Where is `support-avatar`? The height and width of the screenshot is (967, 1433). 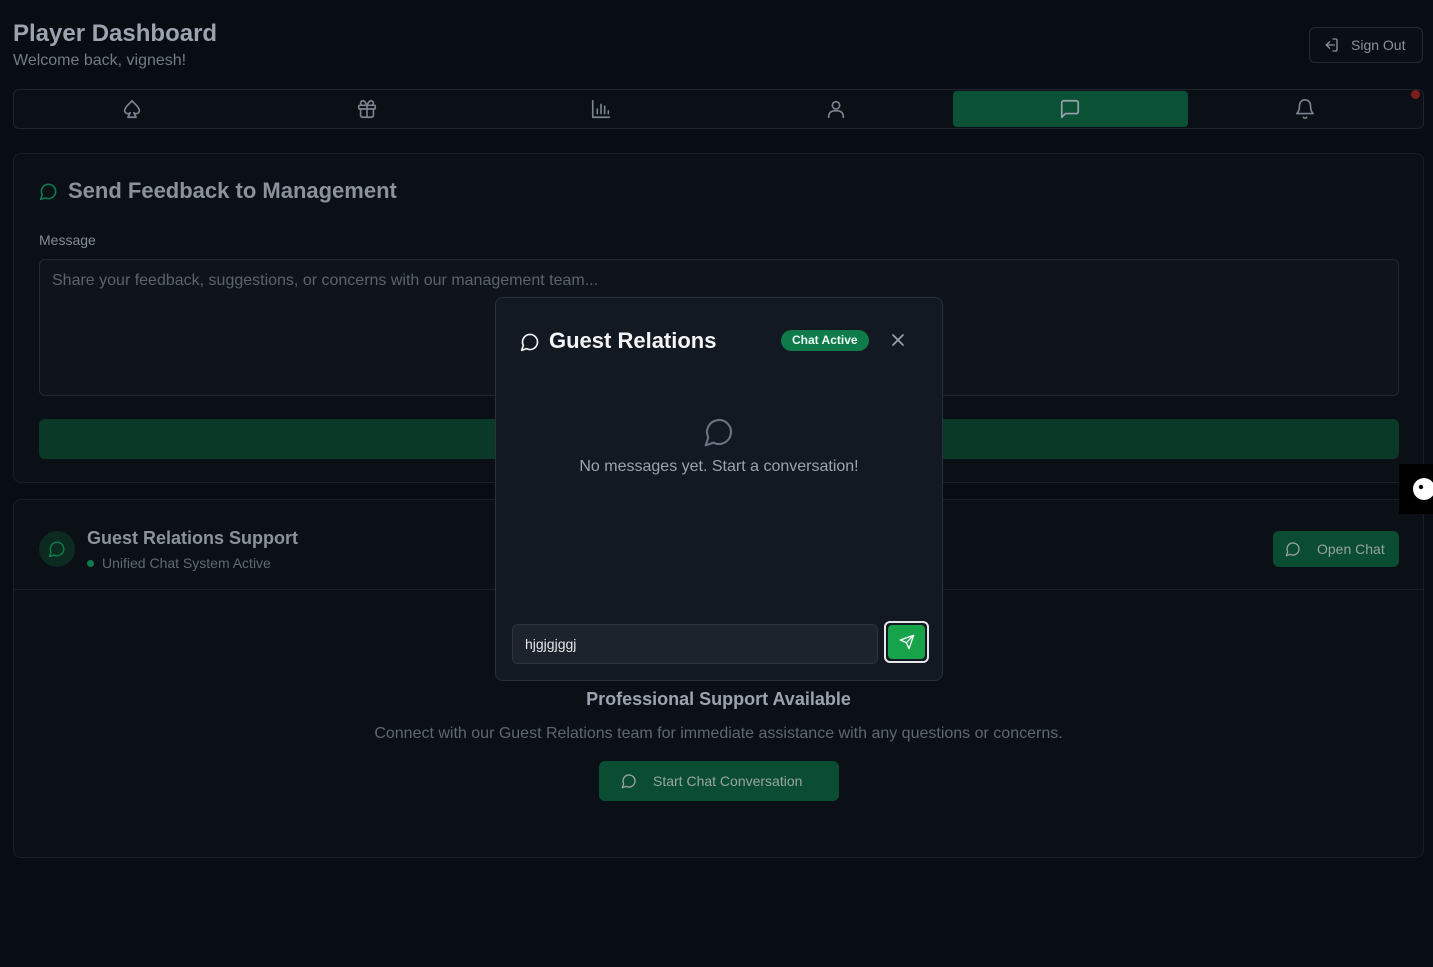 support-avatar is located at coordinates (57, 549).